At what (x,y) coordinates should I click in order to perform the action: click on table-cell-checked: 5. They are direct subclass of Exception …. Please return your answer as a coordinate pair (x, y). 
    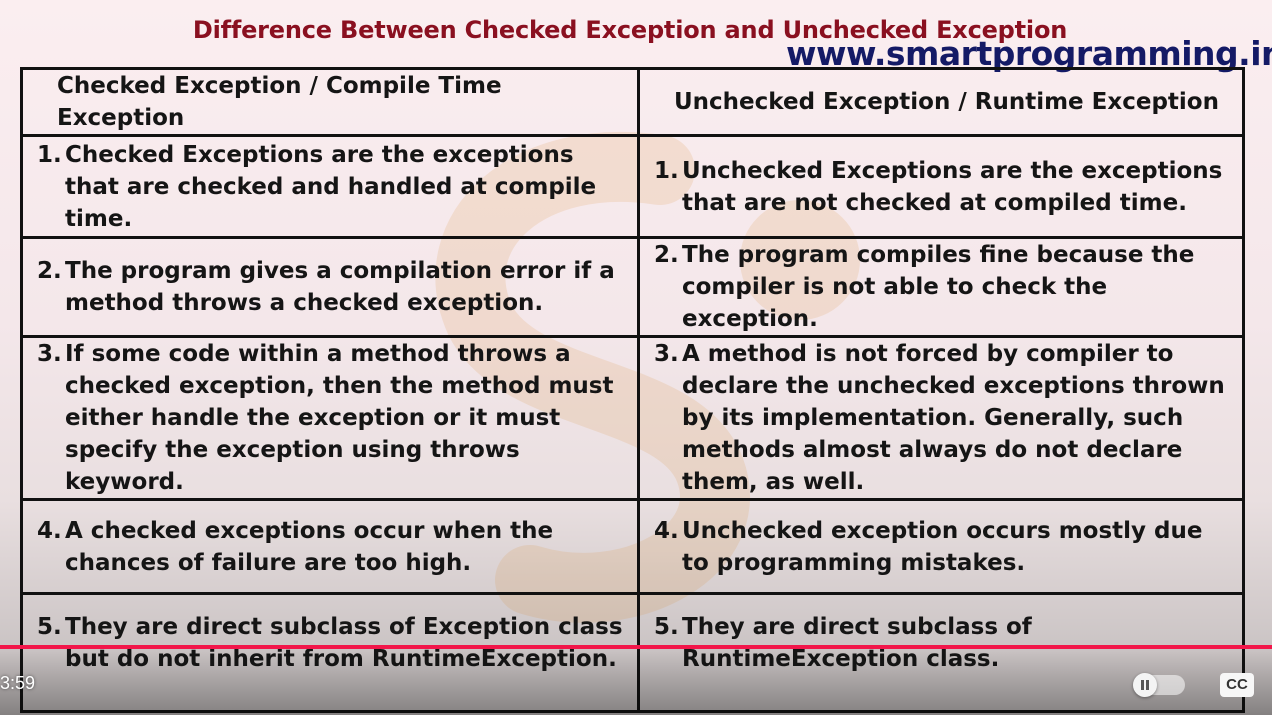
    Looking at the image, I should click on (330, 652).